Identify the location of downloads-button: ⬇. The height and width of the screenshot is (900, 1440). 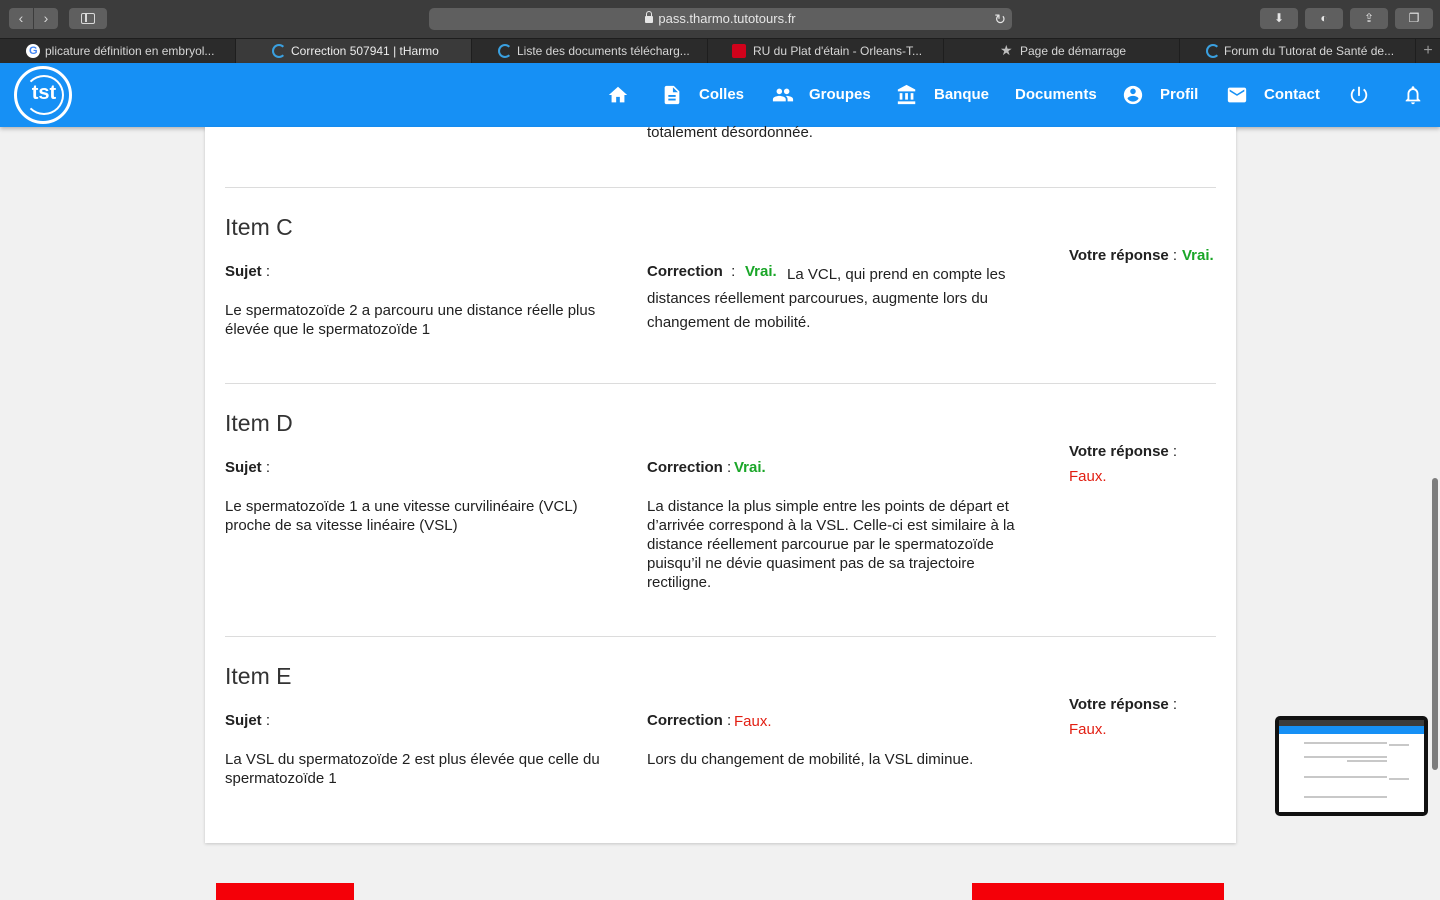
(1279, 18).